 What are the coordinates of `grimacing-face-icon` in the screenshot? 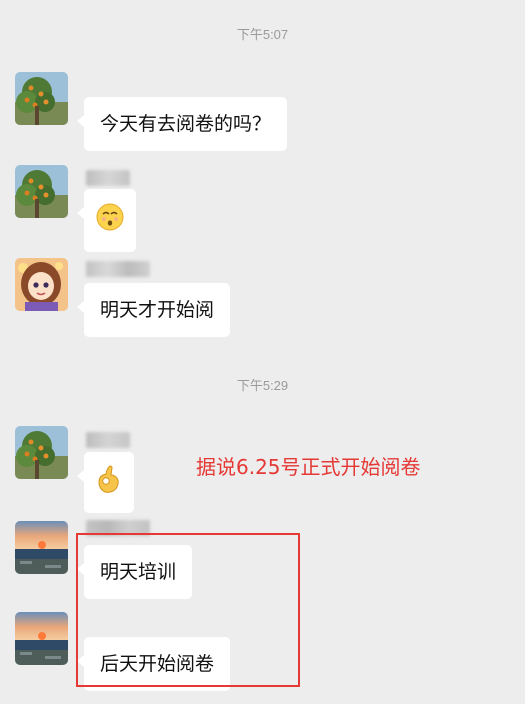 It's located at (110, 220).